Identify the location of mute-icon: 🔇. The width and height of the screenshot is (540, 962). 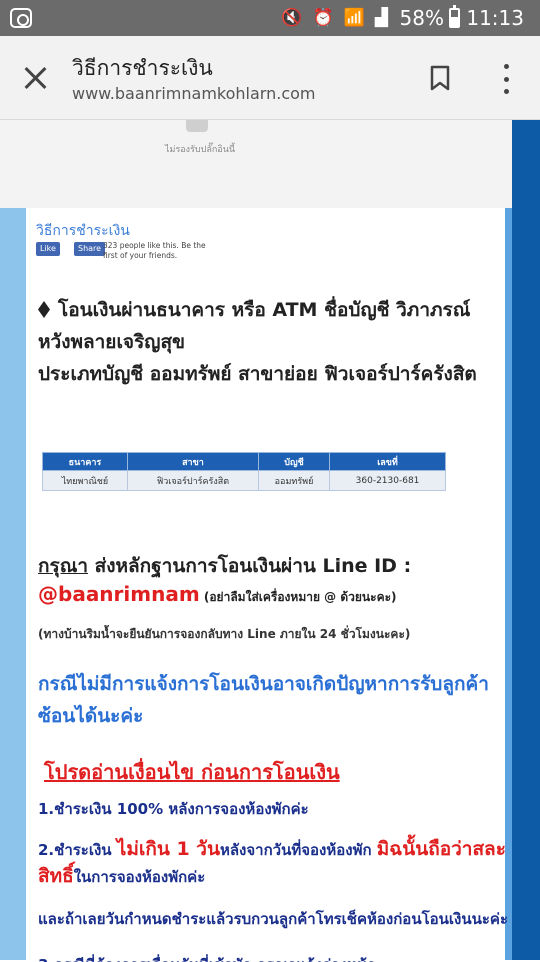
(292, 18).